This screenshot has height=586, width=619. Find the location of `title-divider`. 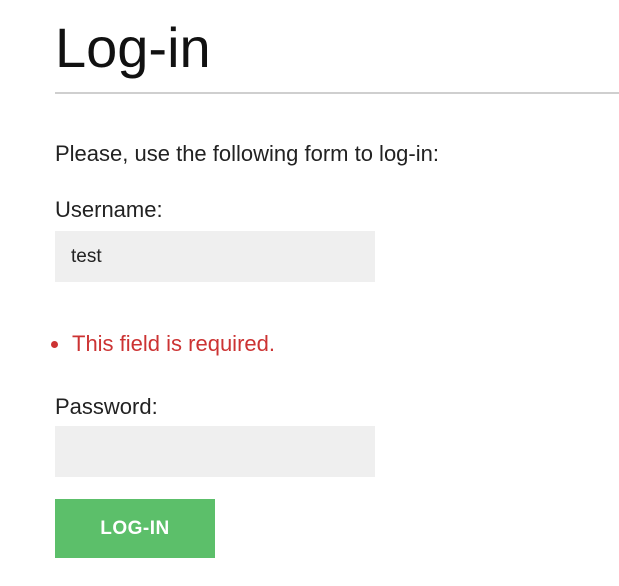

title-divider is located at coordinates (337, 93).